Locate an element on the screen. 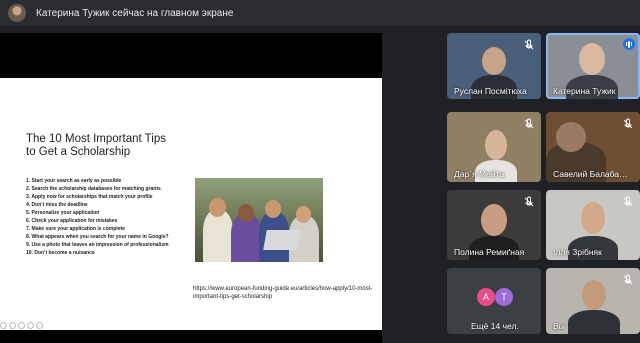 Image resolution: width=640 pixels, height=343 pixels. tip-item: 4. Don’t miss the deadline is located at coordinates (57, 204).